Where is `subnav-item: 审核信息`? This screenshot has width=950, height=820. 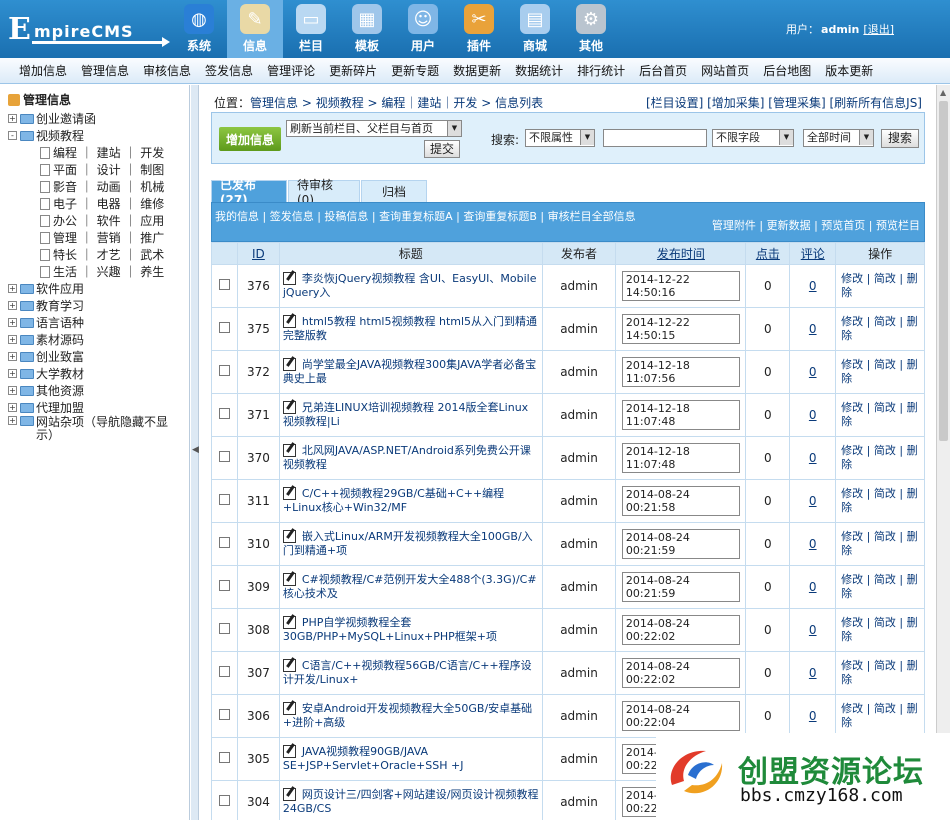 subnav-item: 审核信息 is located at coordinates (167, 70).